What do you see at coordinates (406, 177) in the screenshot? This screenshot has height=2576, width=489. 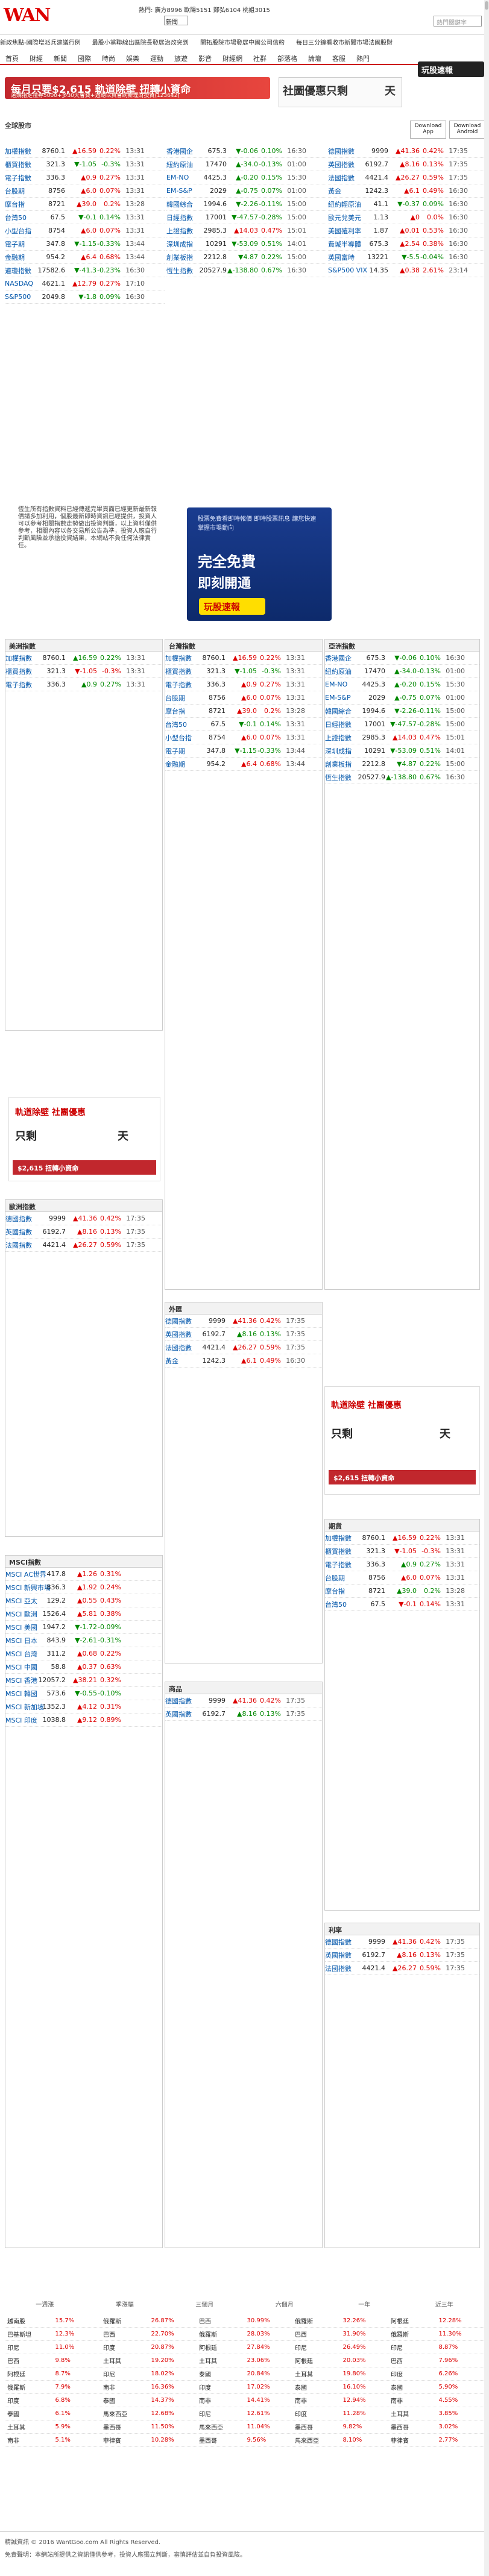 I see `quote-row: 法國指數 4421.4 ▲26.27 0.59% 17:35` at bounding box center [406, 177].